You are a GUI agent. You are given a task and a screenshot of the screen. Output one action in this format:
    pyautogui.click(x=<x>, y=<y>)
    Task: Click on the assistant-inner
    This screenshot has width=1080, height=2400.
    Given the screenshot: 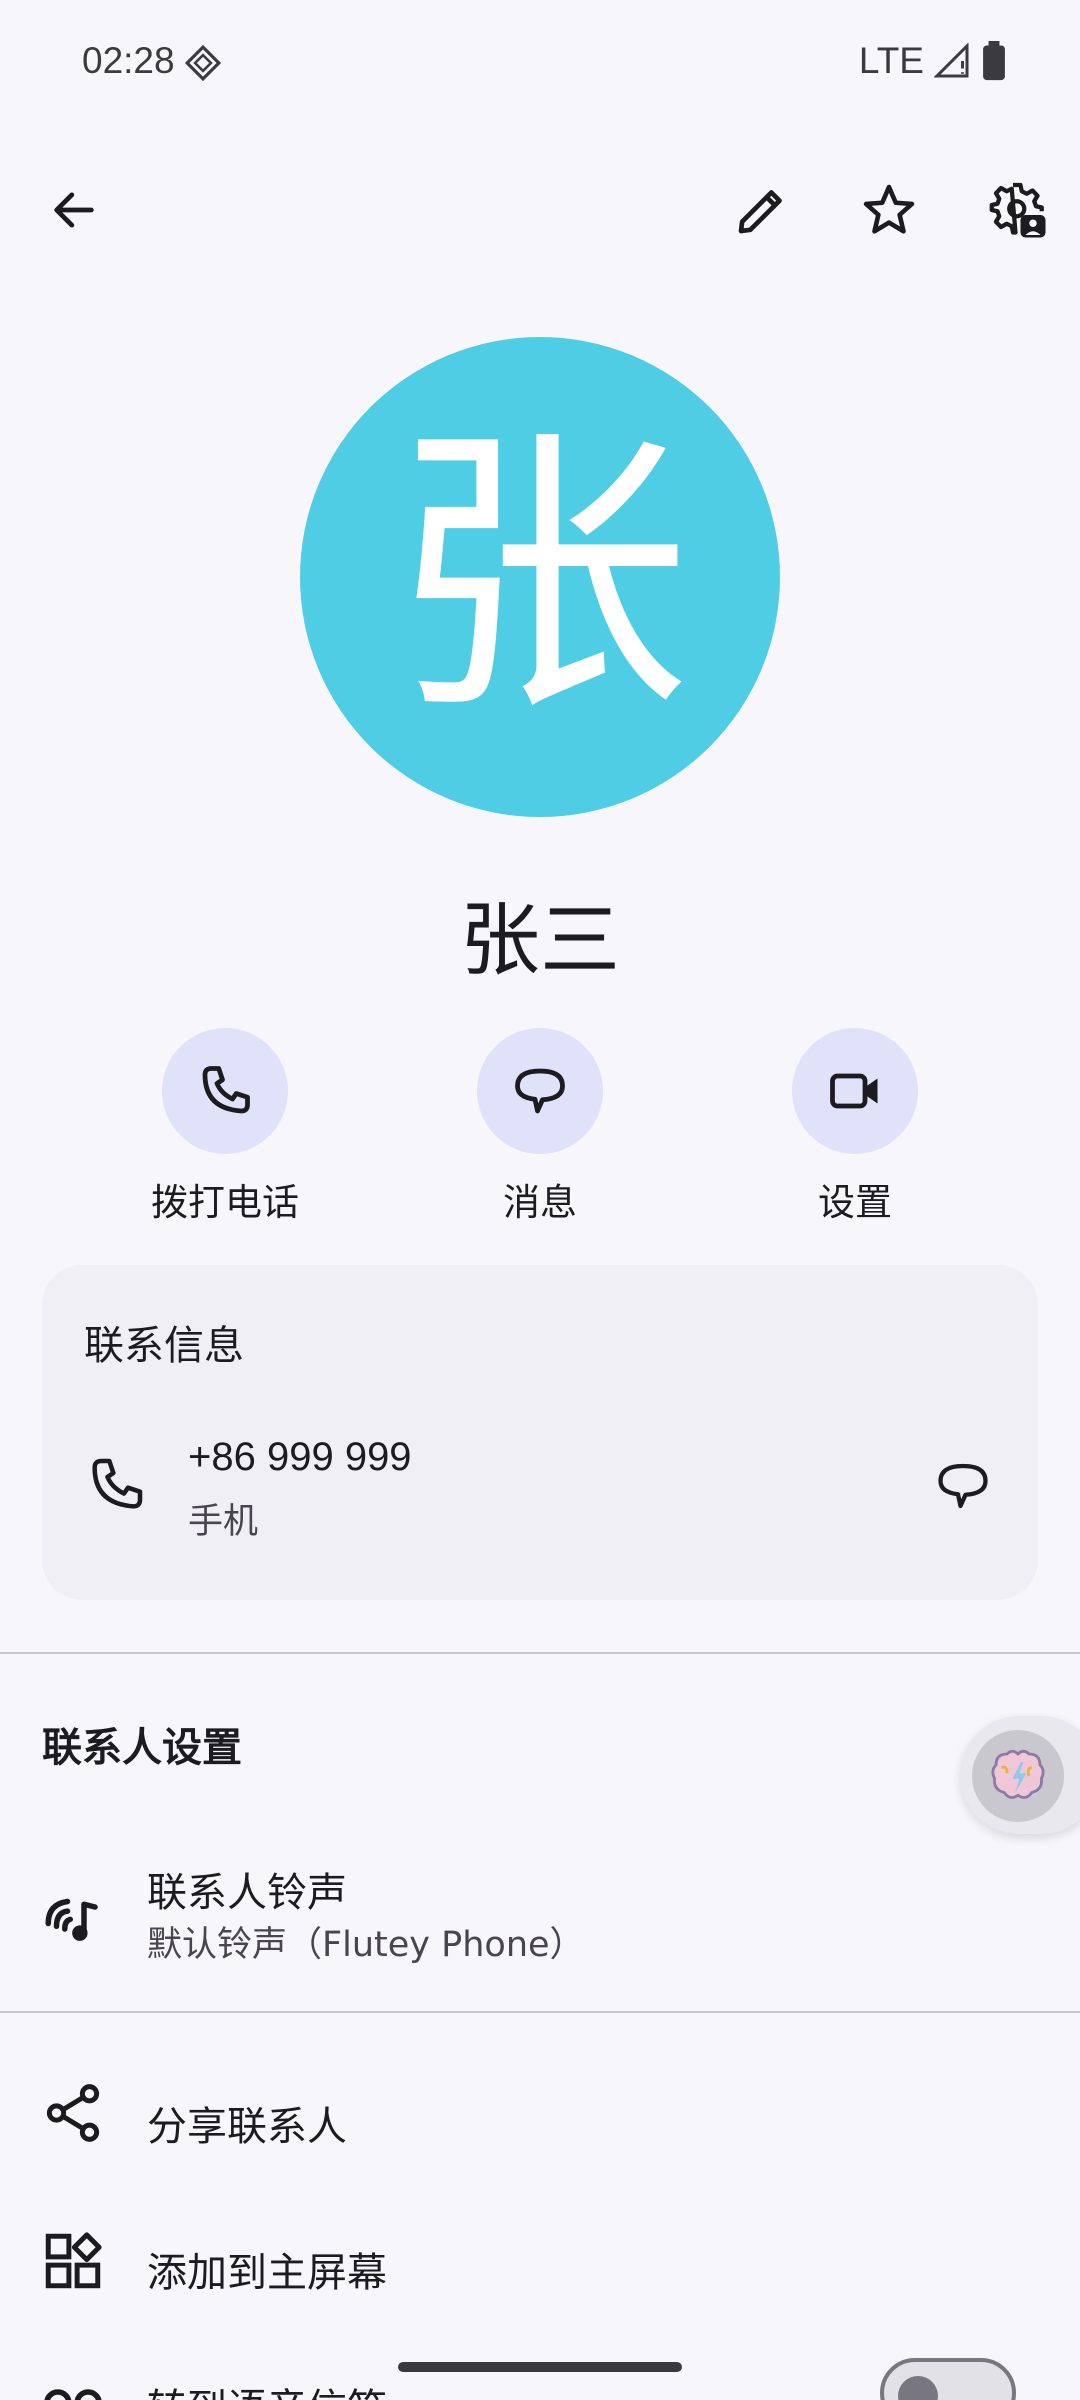 What is the action you would take?
    pyautogui.click(x=1018, y=1776)
    